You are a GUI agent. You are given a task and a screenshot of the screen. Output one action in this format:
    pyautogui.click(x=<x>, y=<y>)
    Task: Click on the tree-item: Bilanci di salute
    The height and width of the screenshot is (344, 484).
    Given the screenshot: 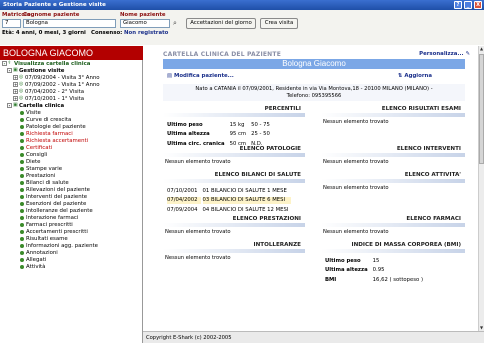 What is the action you would take?
    pyautogui.click(x=44, y=183)
    